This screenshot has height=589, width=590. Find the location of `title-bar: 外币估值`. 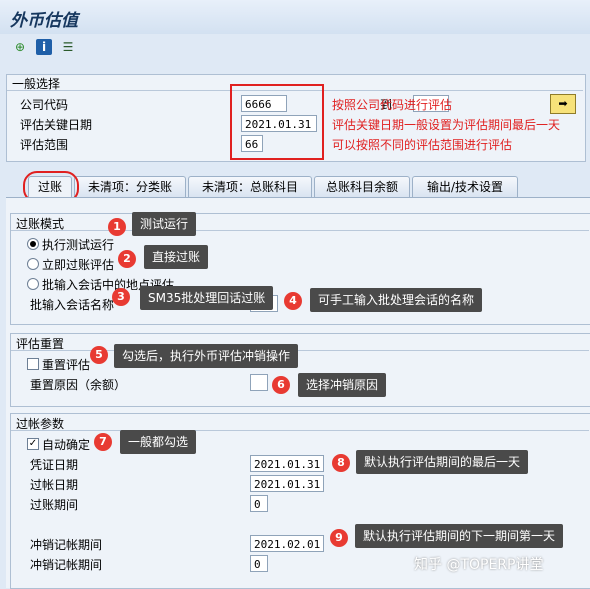

title-bar: 外币估值 is located at coordinates (295, 17).